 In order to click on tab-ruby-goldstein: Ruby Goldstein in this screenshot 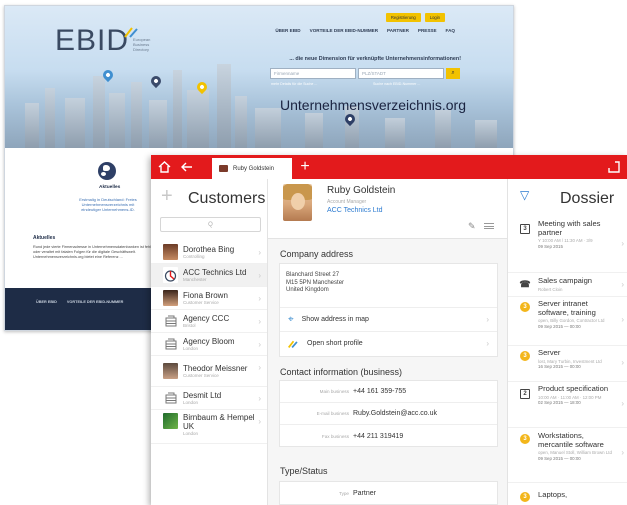, I will do `click(252, 168)`.